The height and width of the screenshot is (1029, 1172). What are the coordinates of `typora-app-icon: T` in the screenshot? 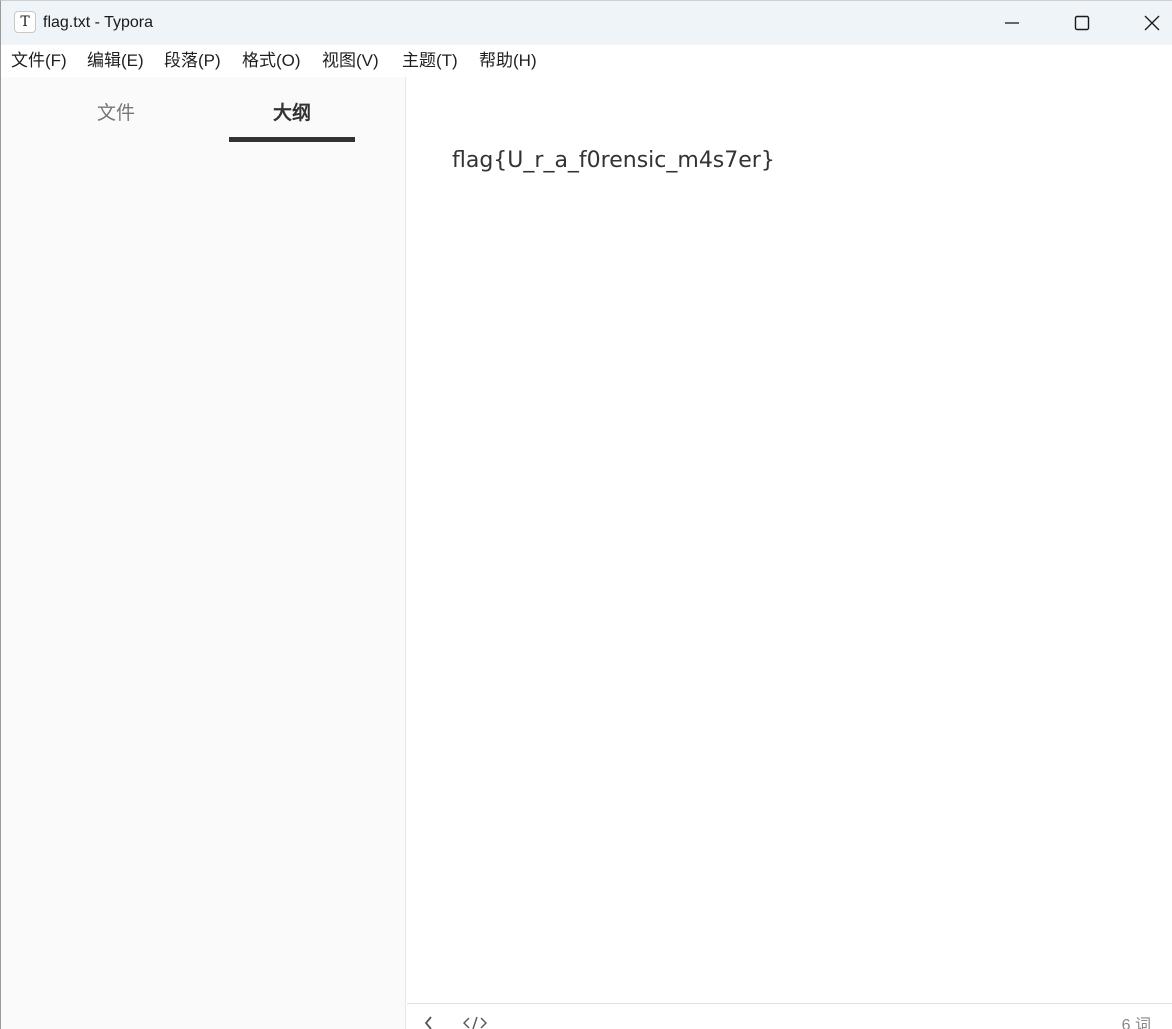 It's located at (25, 22).